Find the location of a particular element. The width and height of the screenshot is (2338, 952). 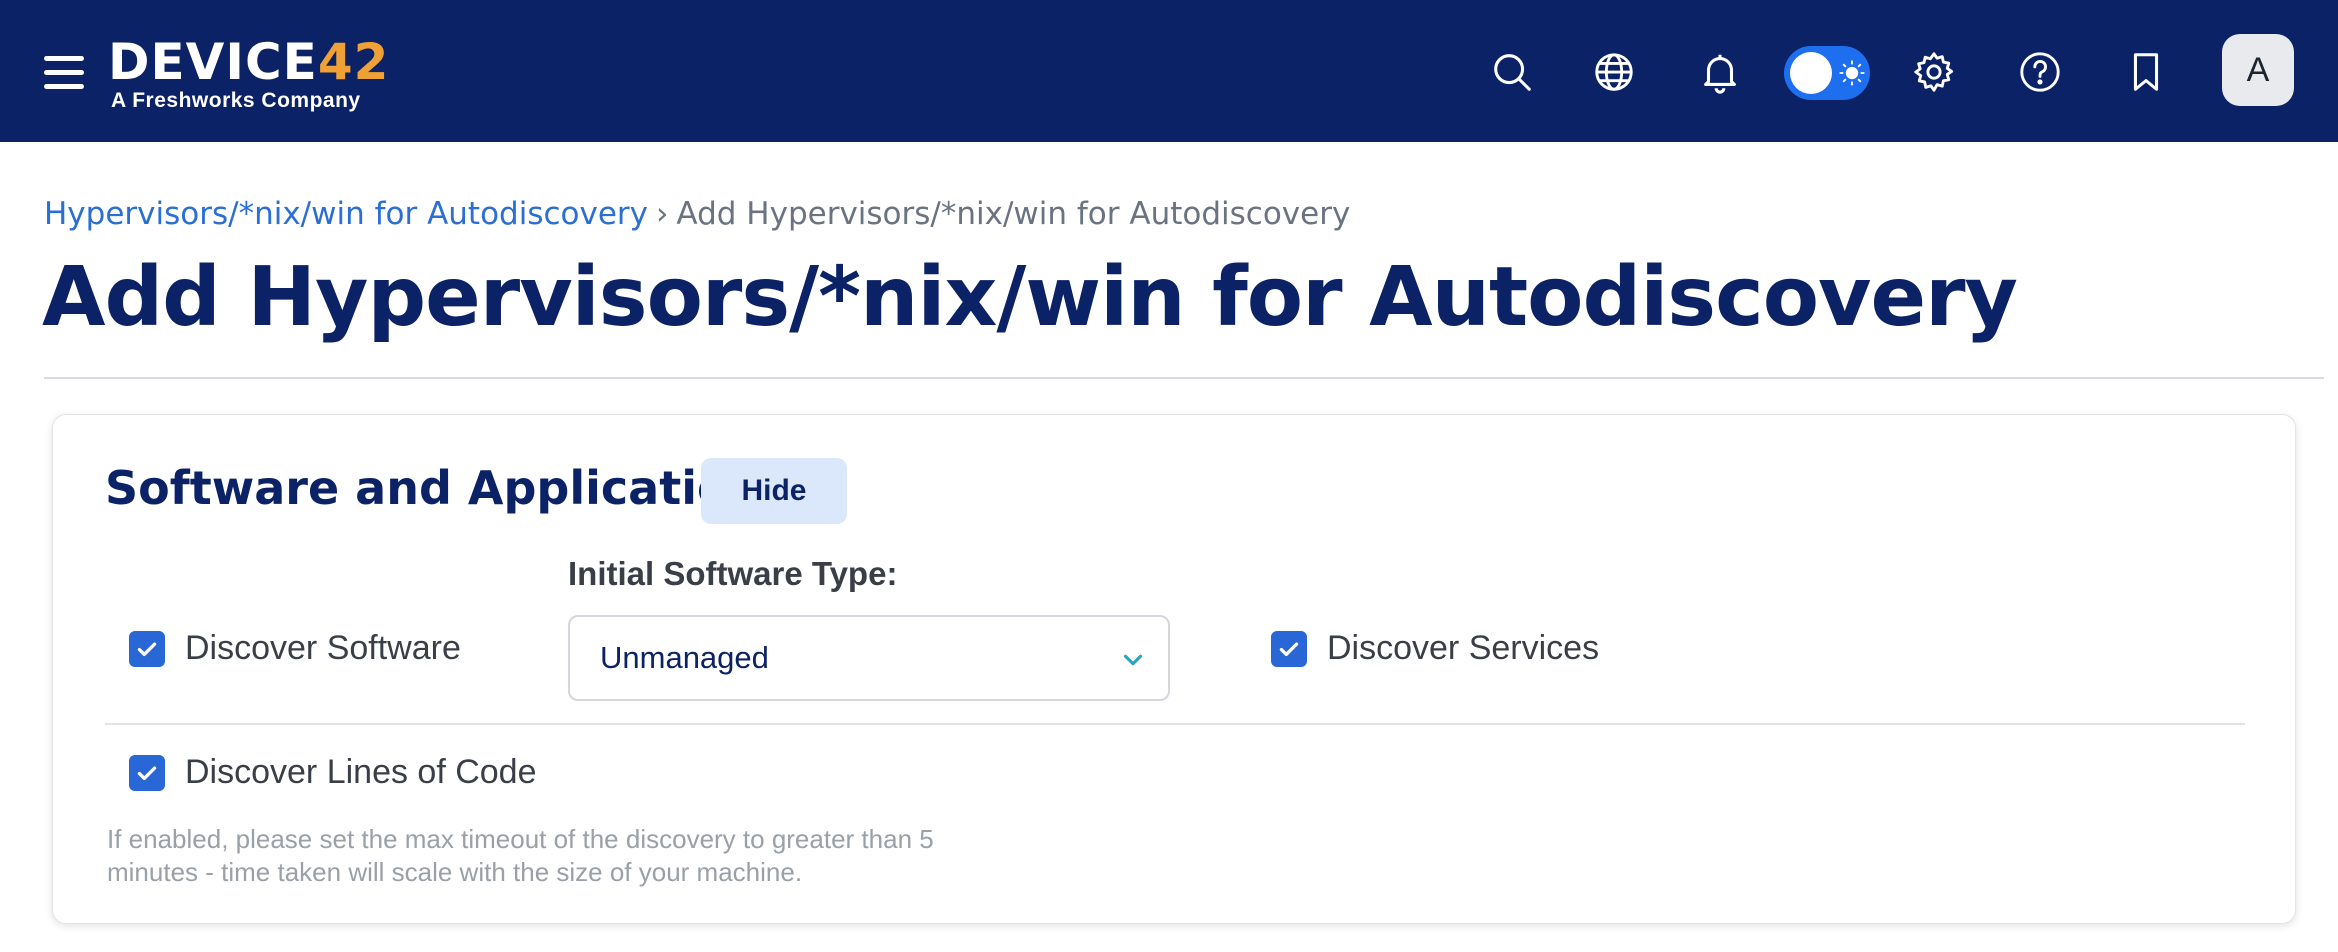

theme-toggle is located at coordinates (1827, 73).